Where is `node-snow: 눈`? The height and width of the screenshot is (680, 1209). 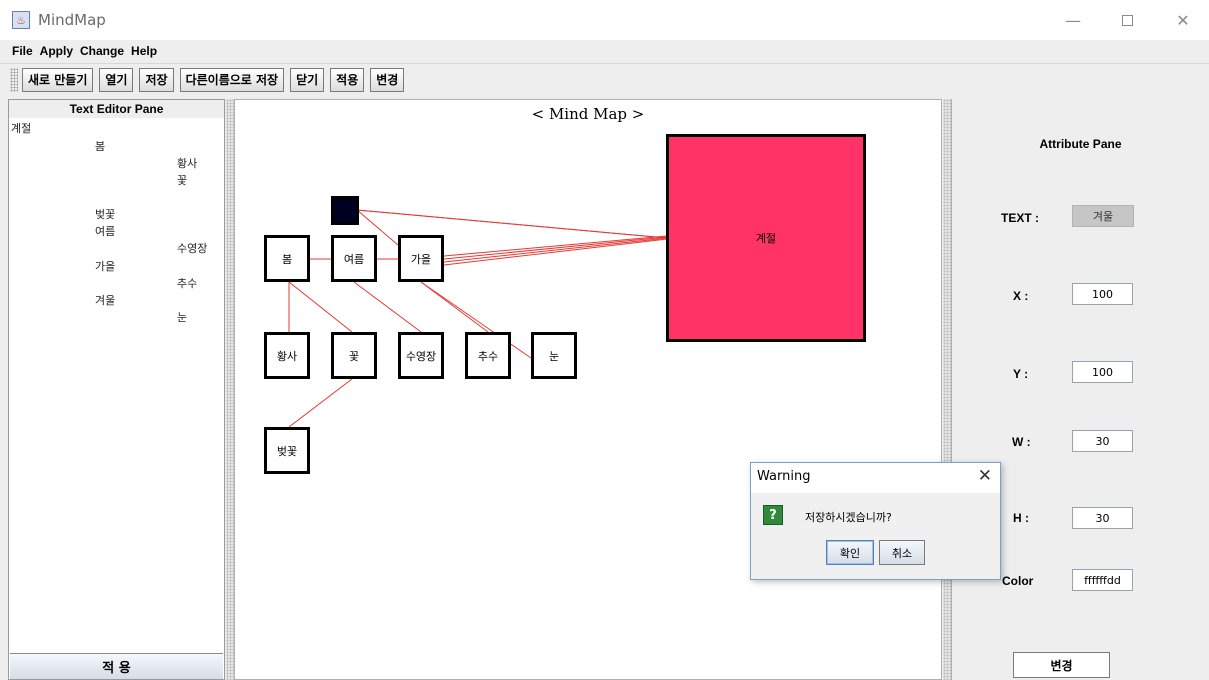
node-snow: 눈 is located at coordinates (554, 355).